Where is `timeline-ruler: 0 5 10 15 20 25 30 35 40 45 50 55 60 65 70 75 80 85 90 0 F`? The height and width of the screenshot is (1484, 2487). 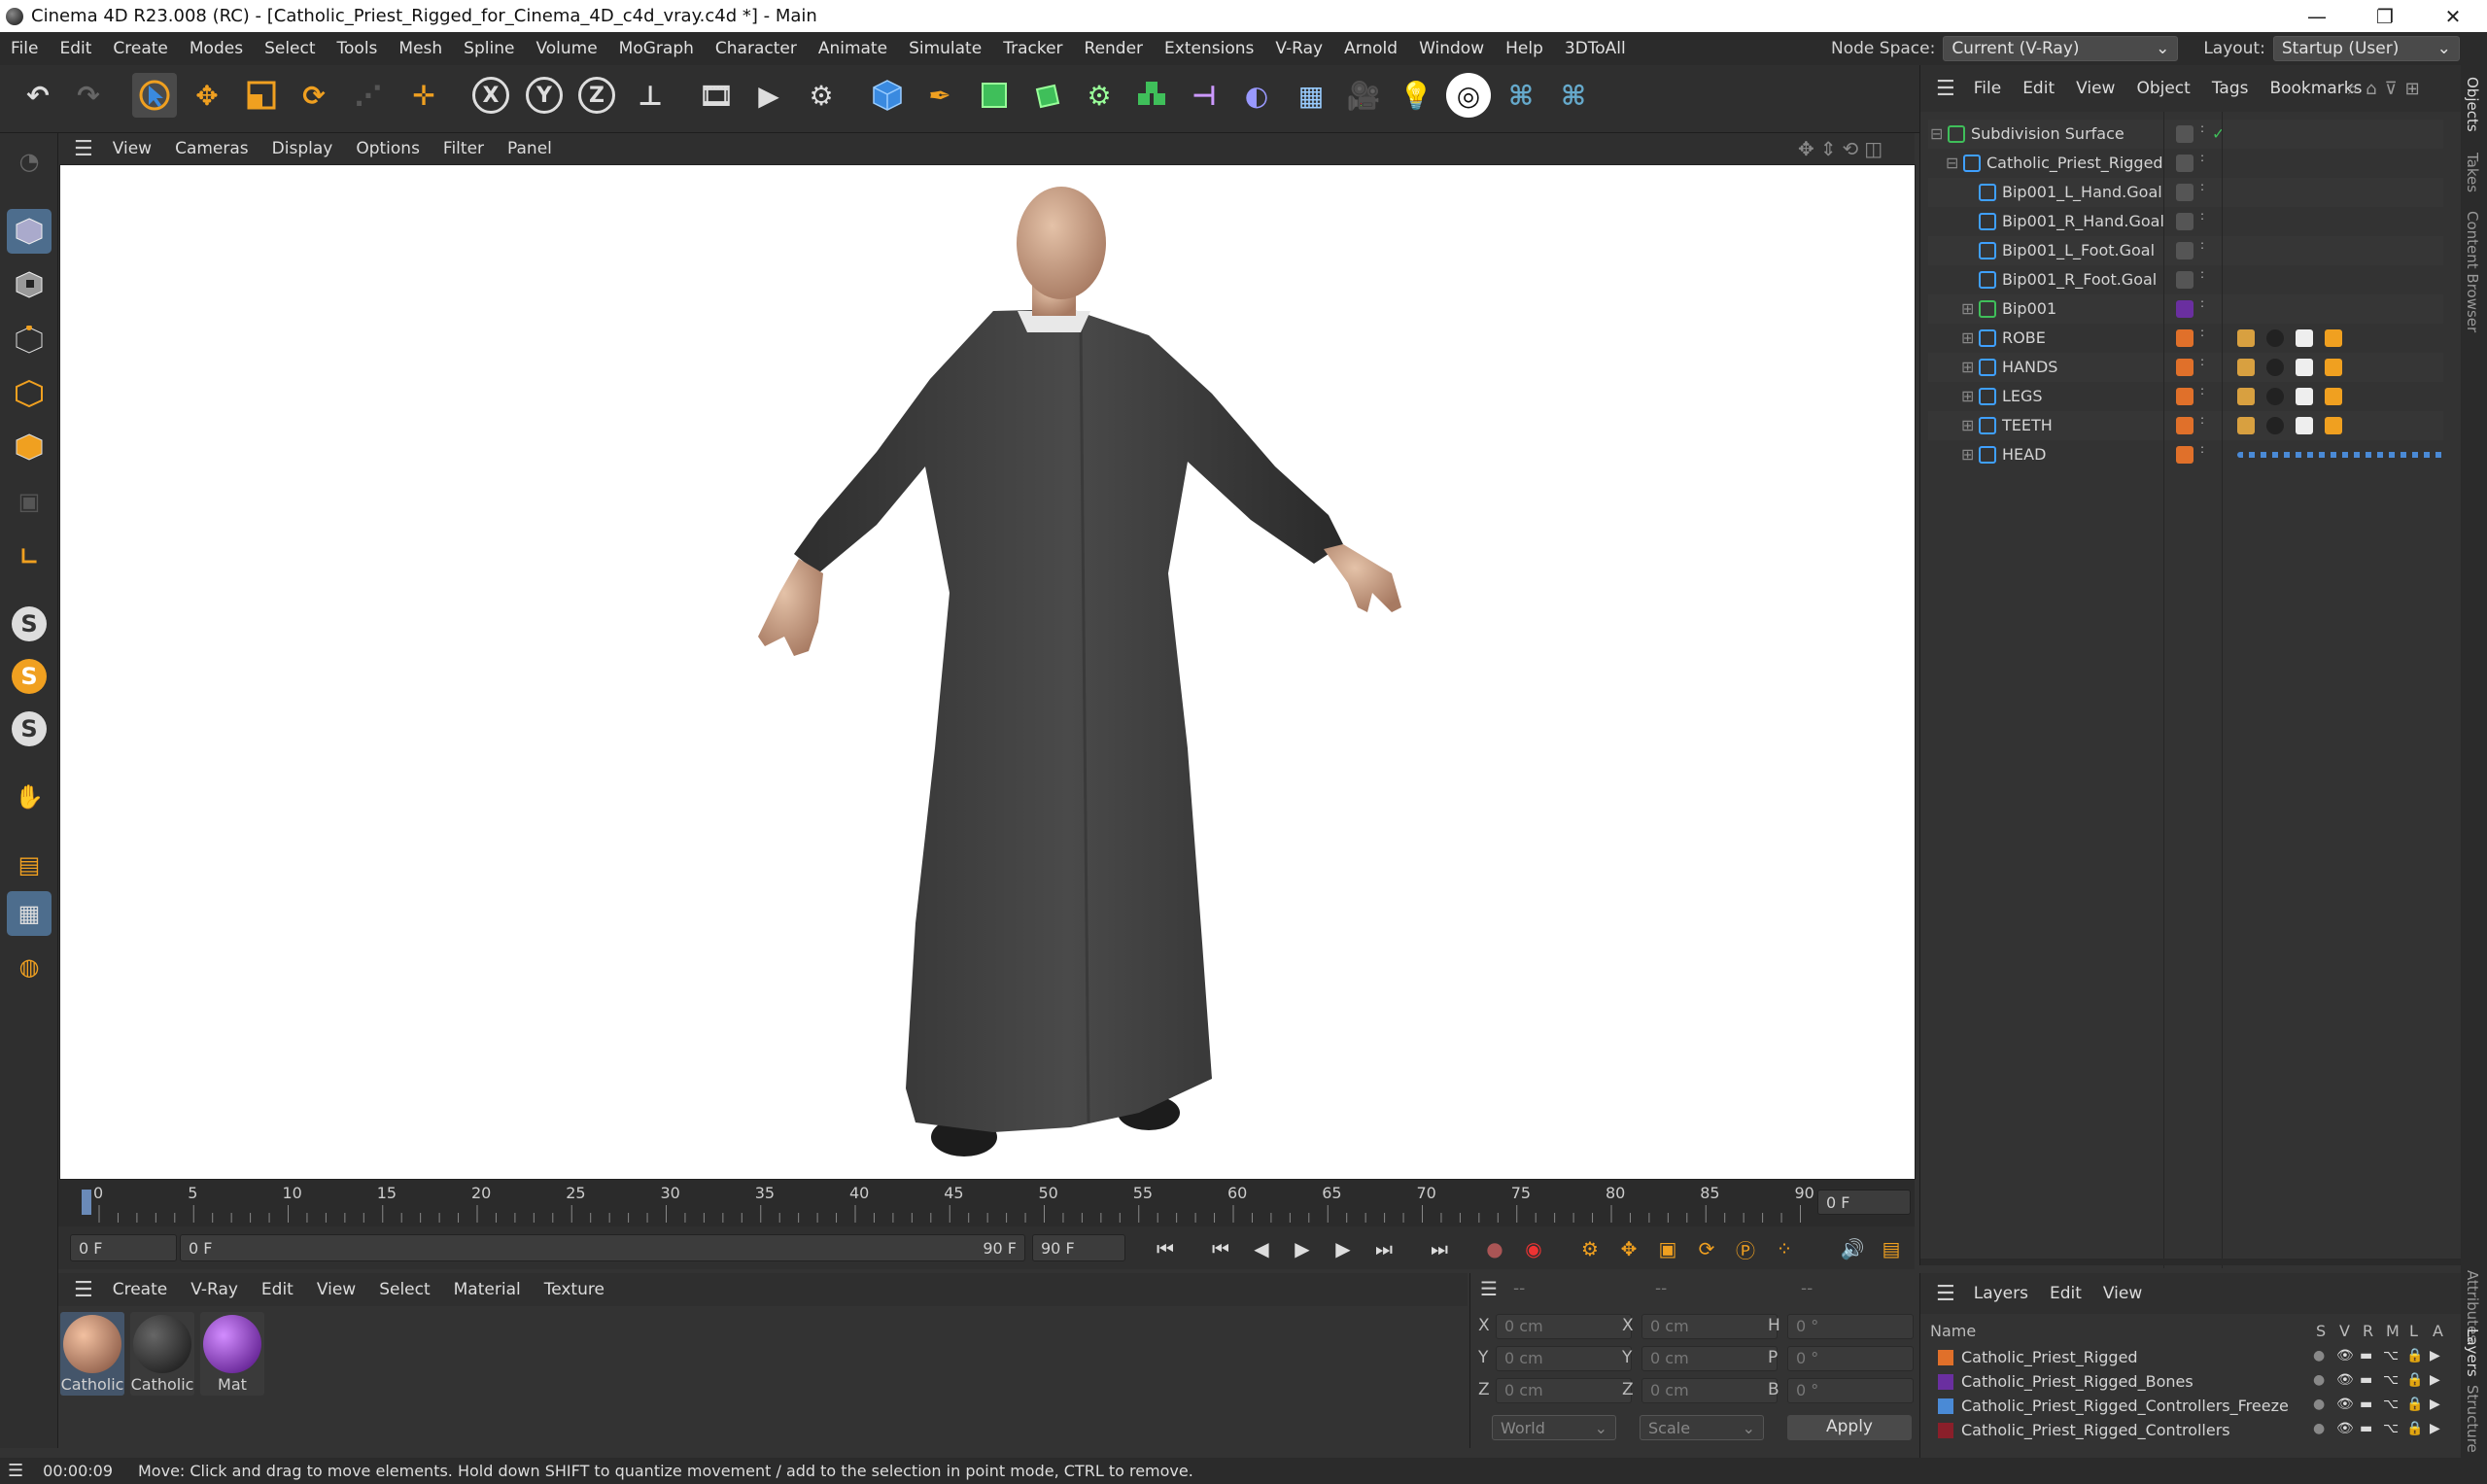
timeline-ruler: 0 5 10 15 20 25 30 35 40 45 50 55 60 65 70 75 80 85 90 0 F is located at coordinates (987, 1203).